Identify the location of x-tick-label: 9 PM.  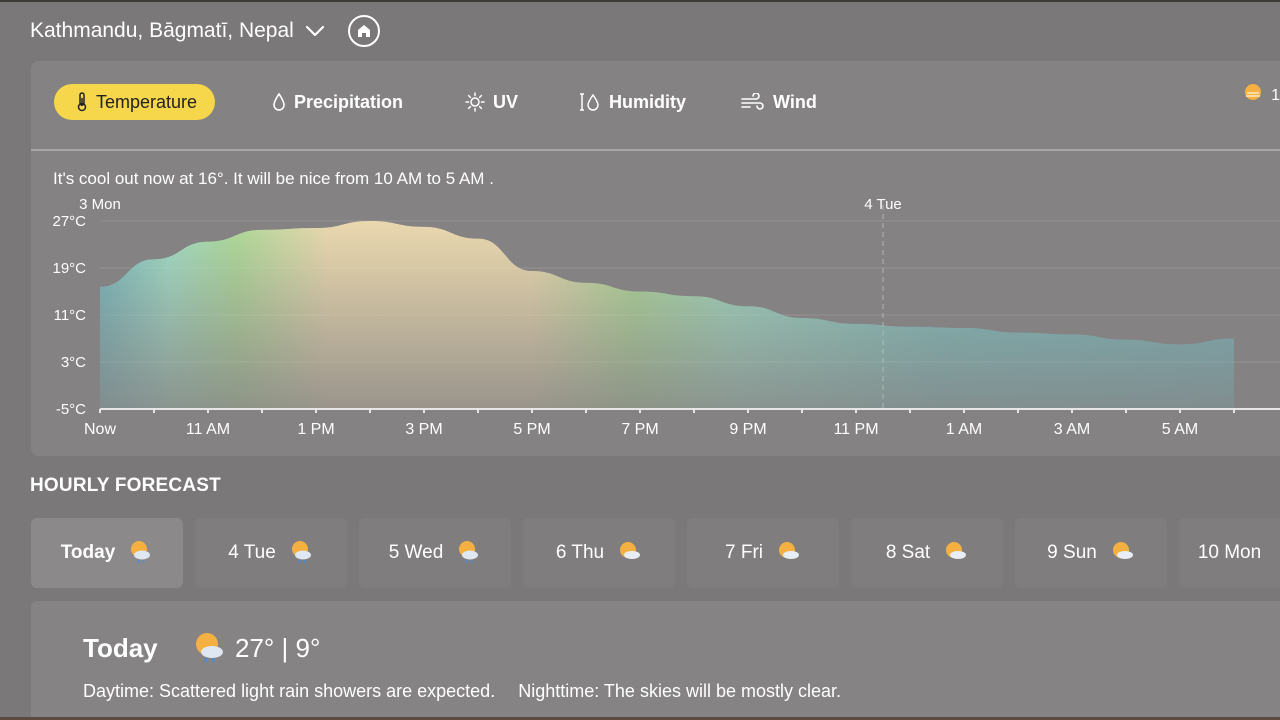
(747, 429).